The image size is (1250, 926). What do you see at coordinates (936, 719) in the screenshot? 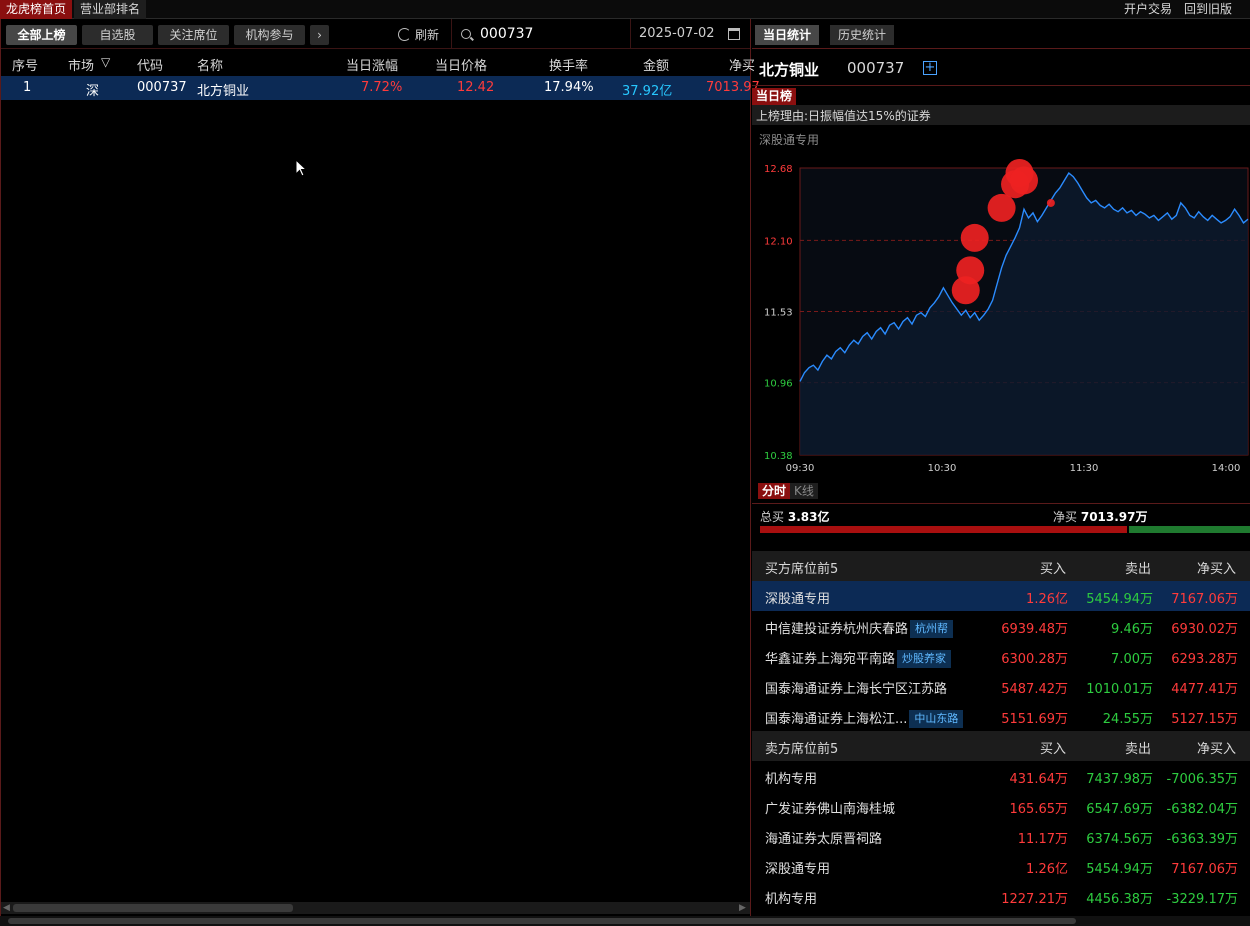
I see `seat-tag: 中山东路` at bounding box center [936, 719].